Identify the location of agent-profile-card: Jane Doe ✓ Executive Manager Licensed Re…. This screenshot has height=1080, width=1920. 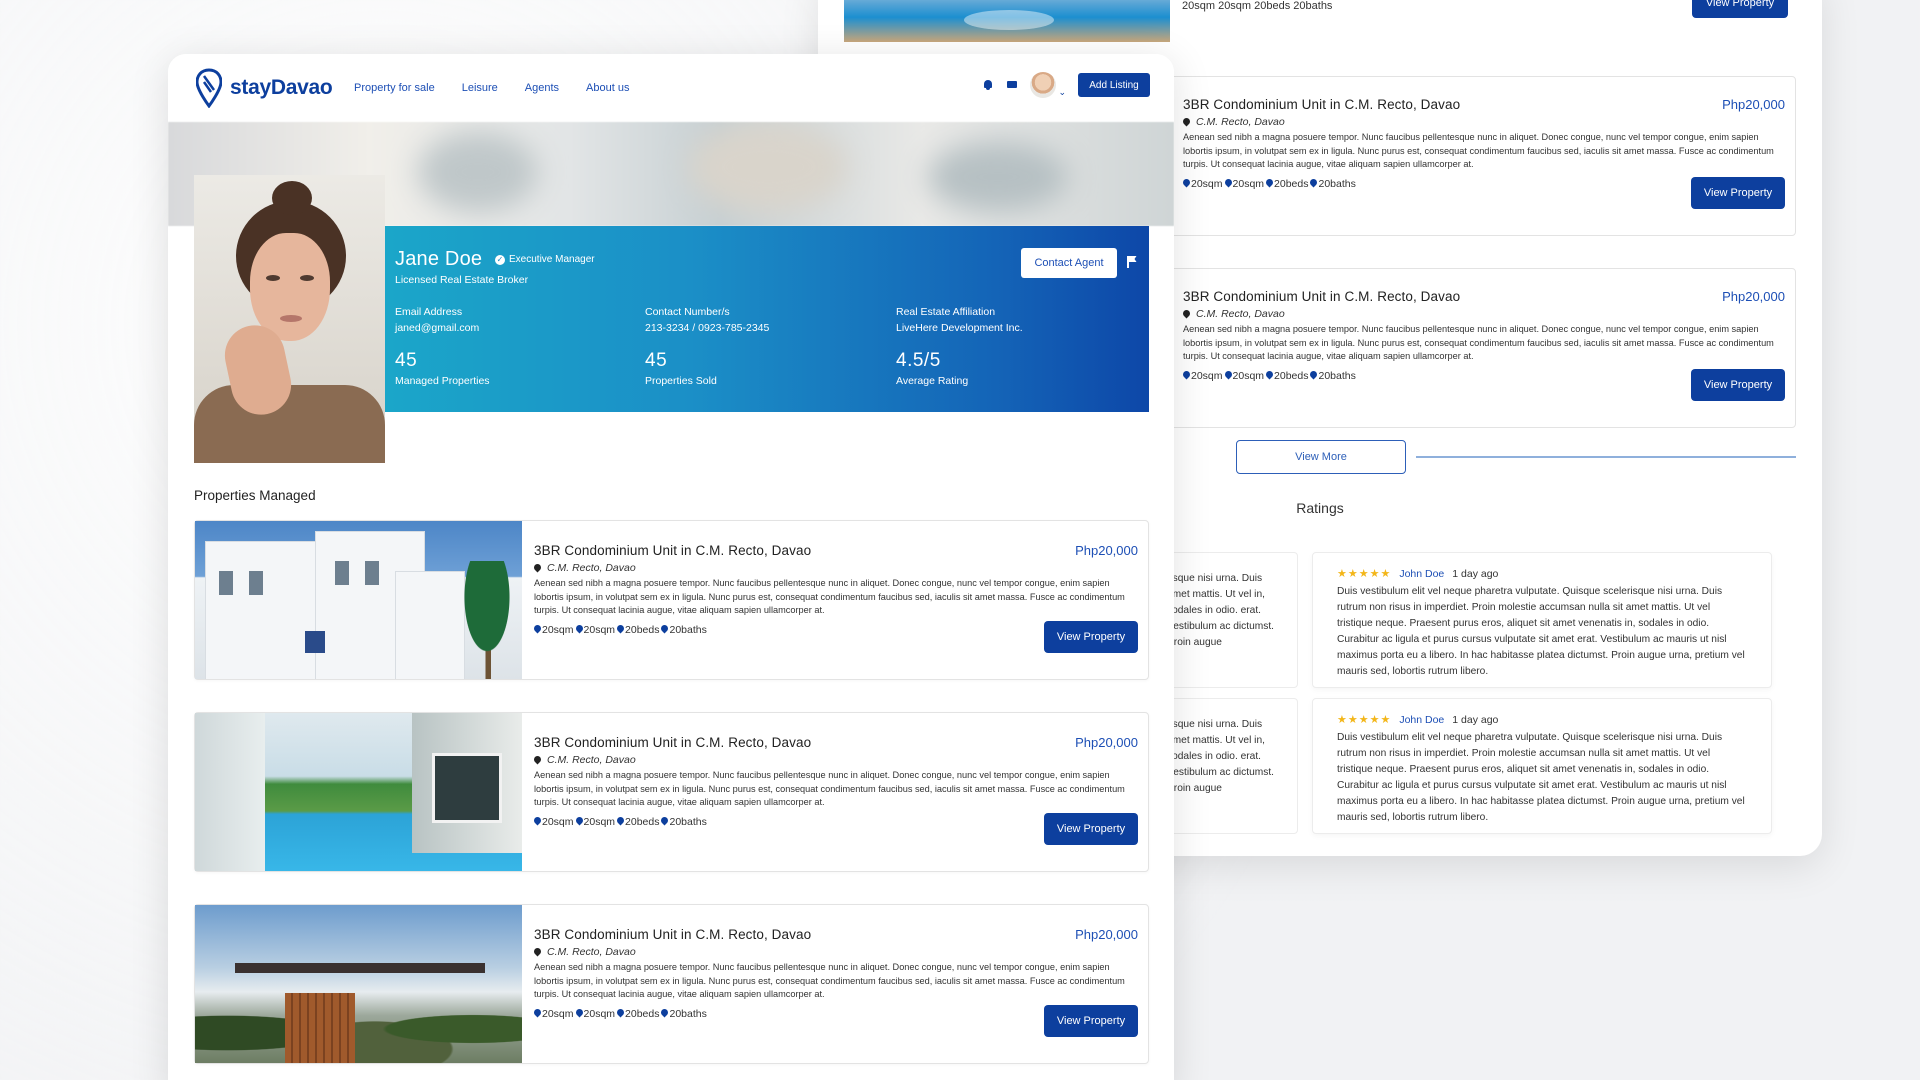
(767, 319).